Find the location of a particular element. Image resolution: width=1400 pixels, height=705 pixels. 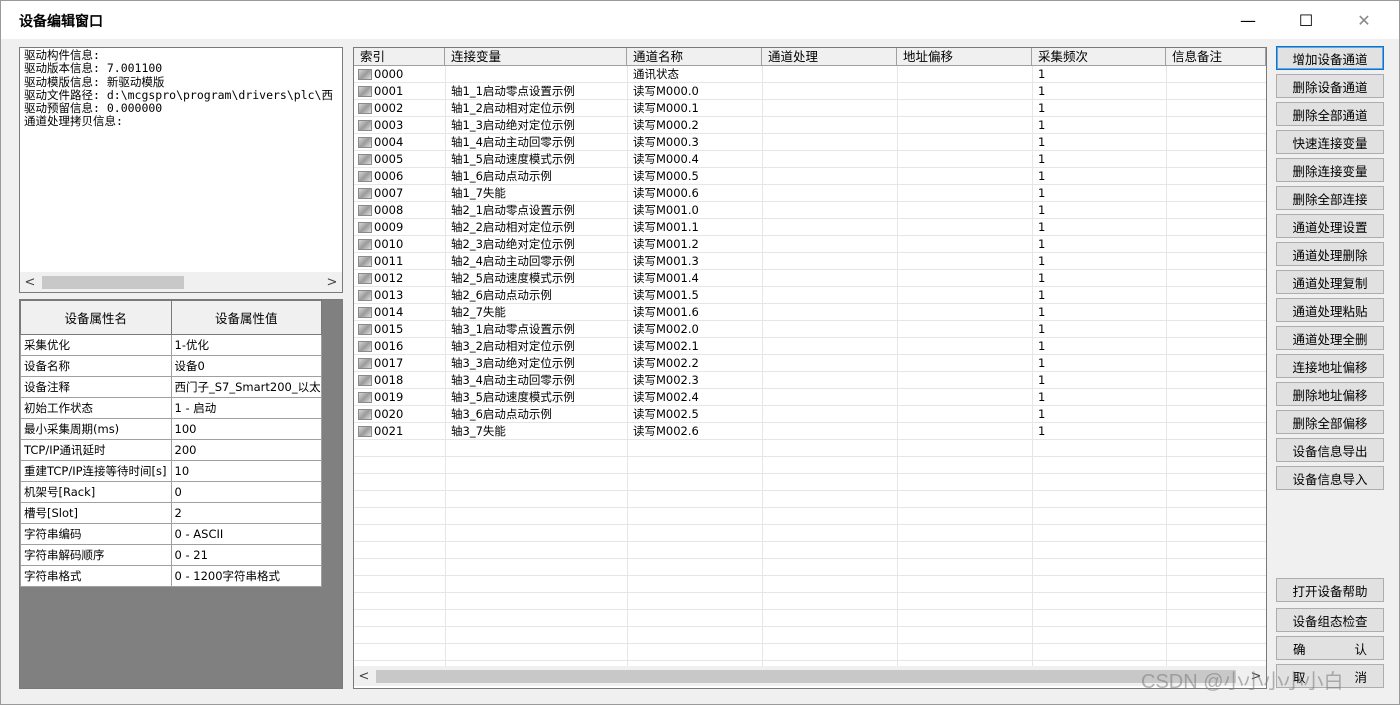

connect-variable-cell: 轴1_4启动主动回零示例 is located at coordinates (513, 142).